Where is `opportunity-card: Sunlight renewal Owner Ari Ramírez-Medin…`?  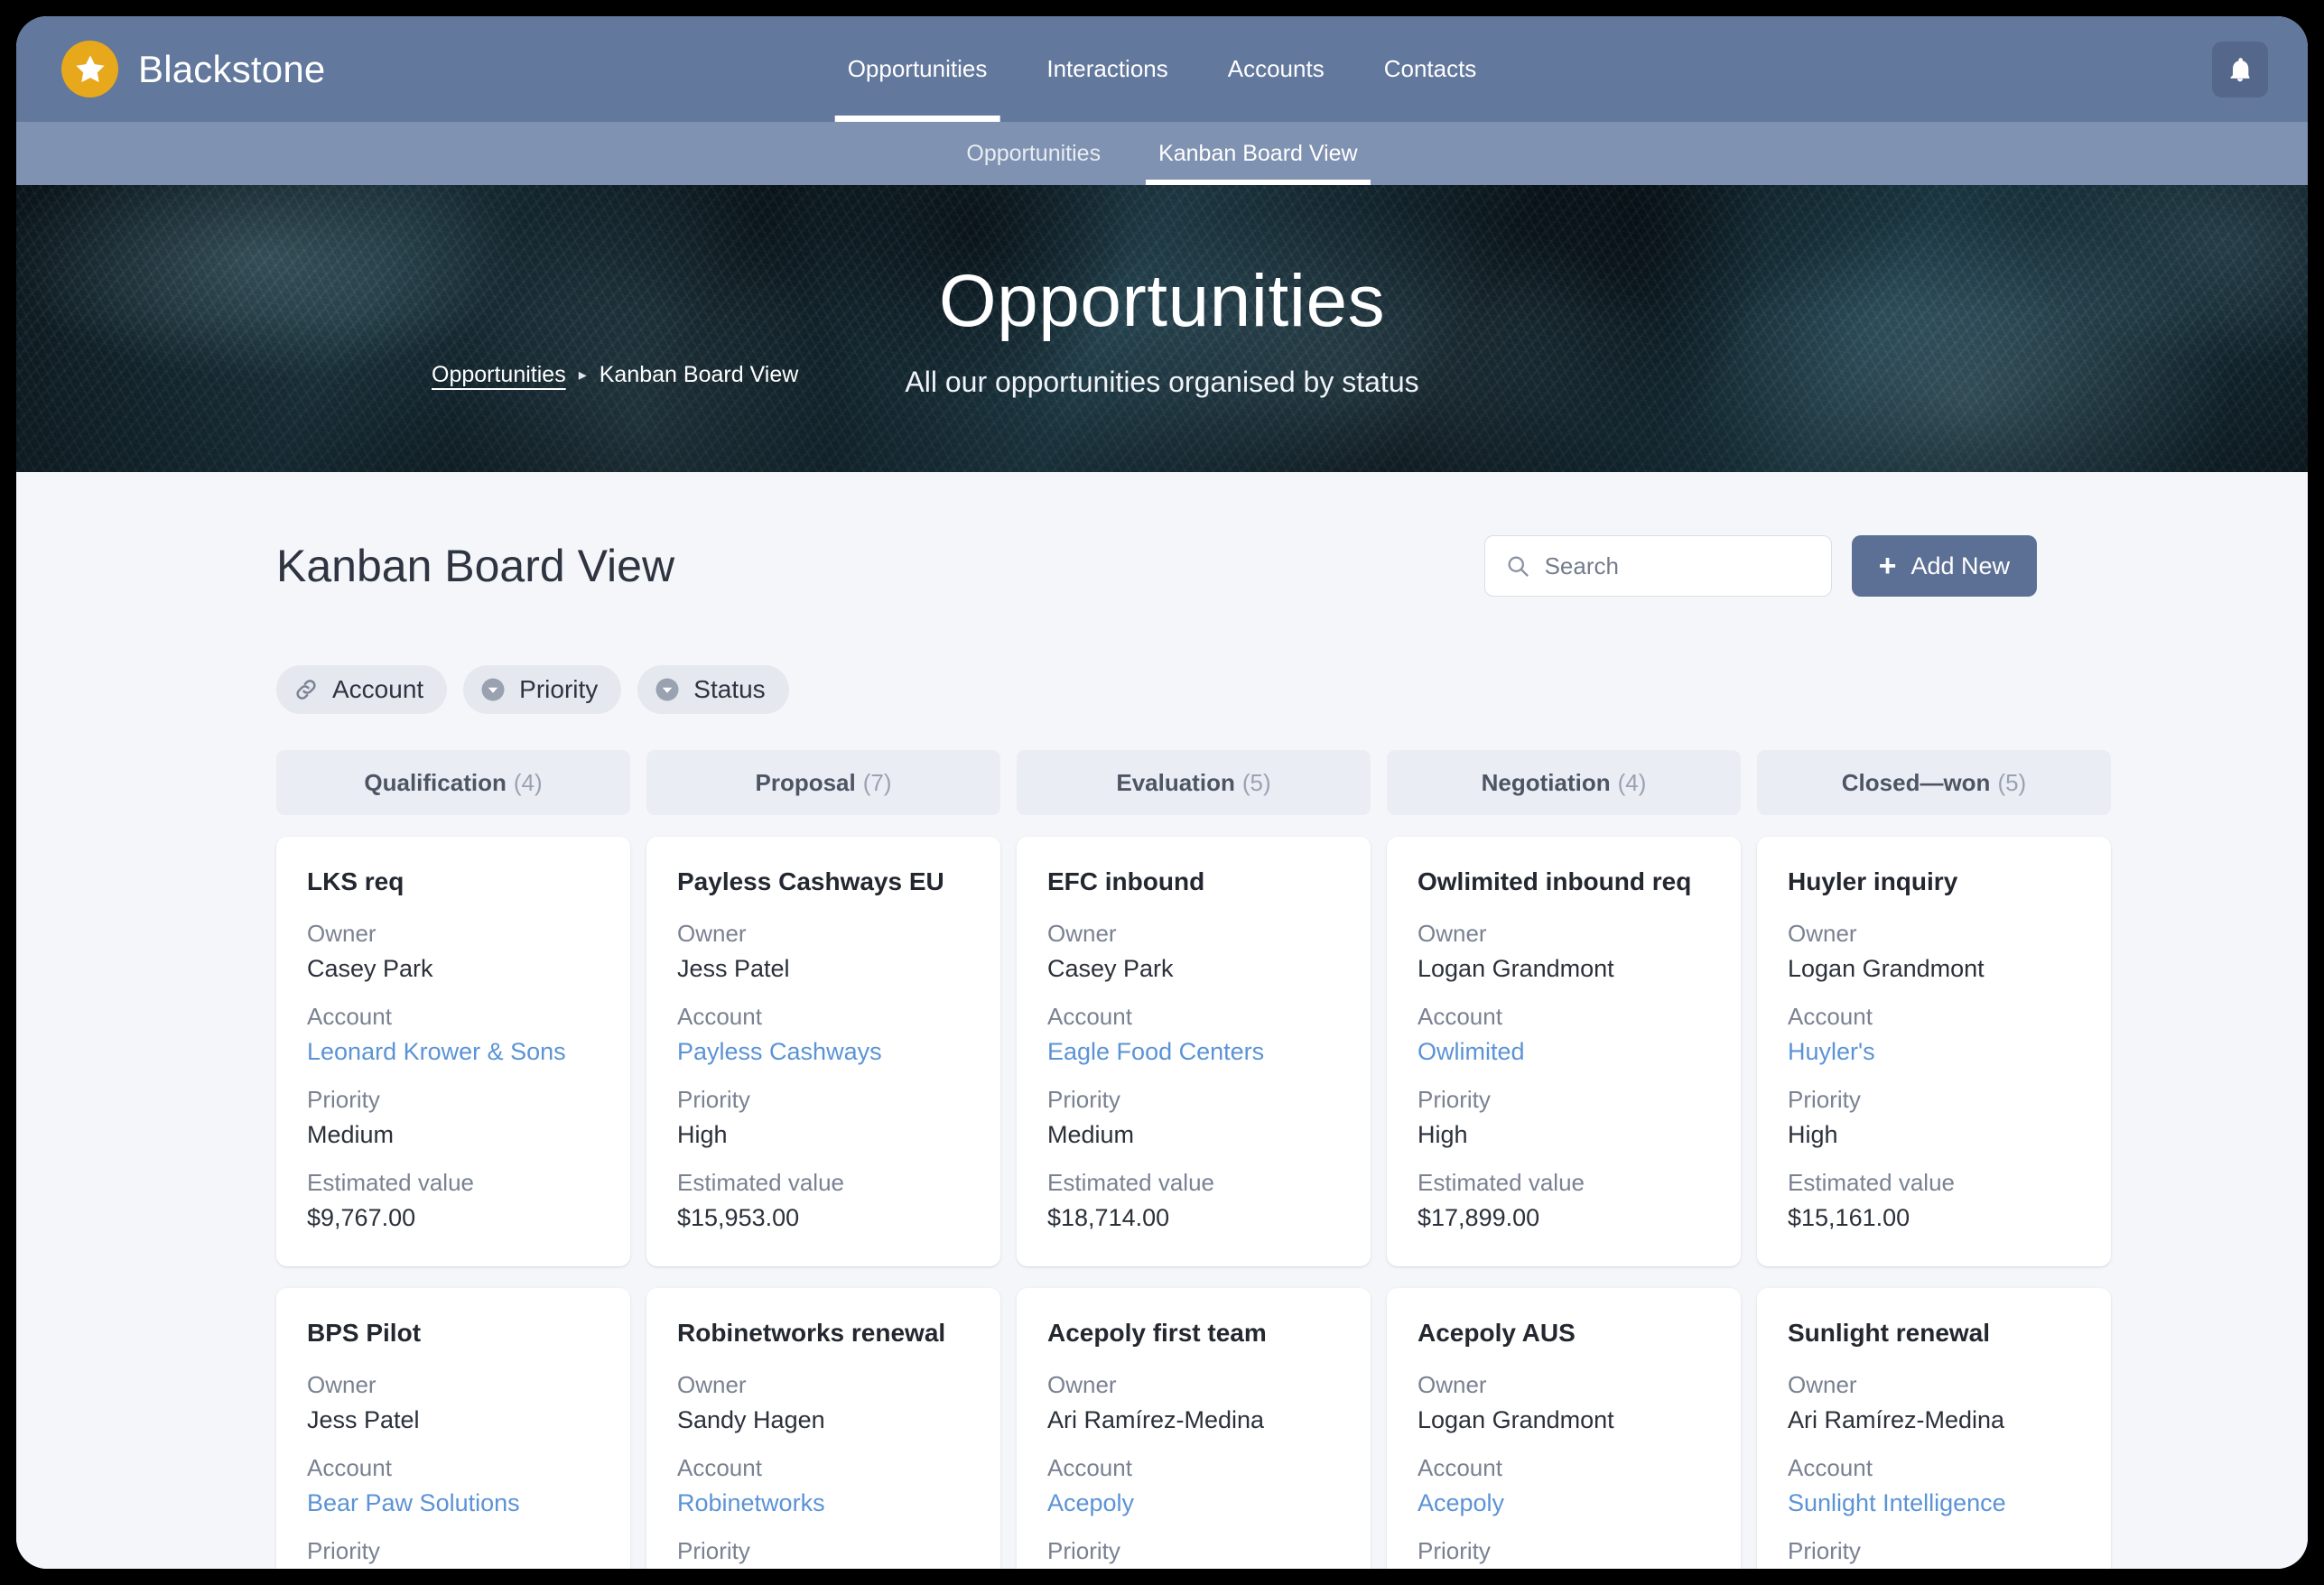 opportunity-card: Sunlight renewal Owner Ari Ramírez-Medin… is located at coordinates (1934, 1428).